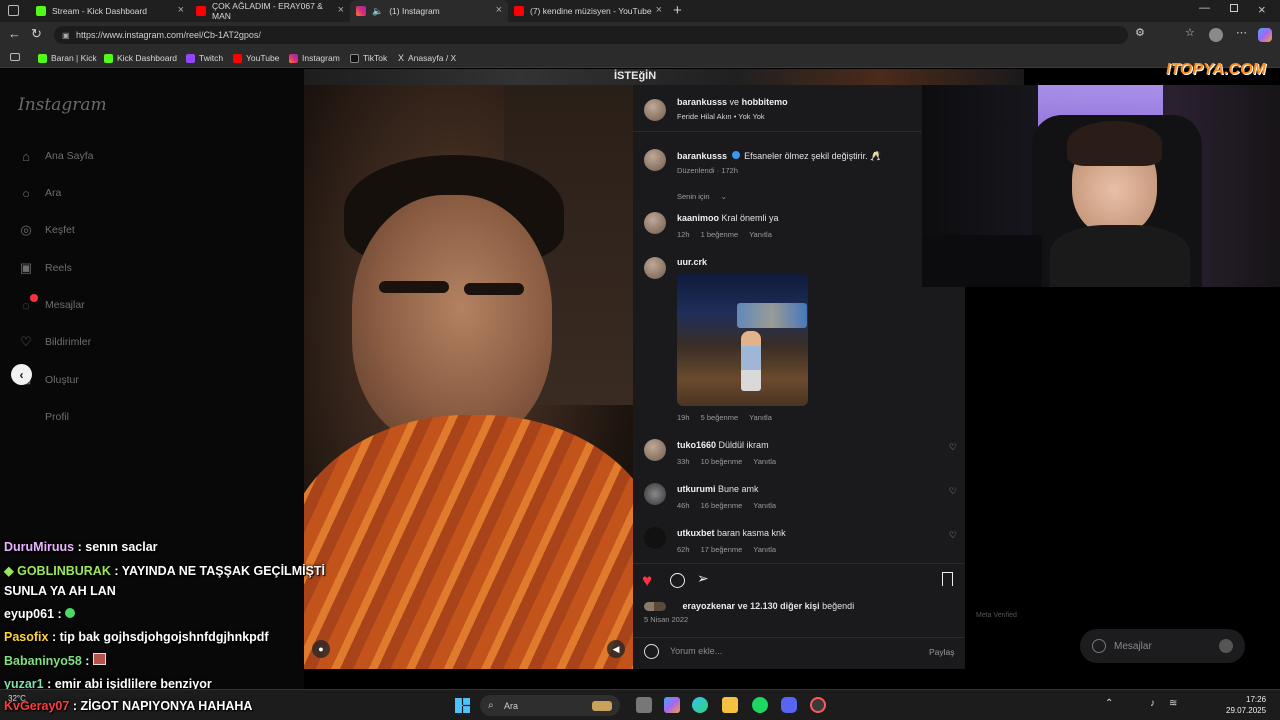 Image resolution: width=1280 pixels, height=720 pixels. What do you see at coordinates (703, 578) in the screenshot?
I see `share-icon: ➢` at bounding box center [703, 578].